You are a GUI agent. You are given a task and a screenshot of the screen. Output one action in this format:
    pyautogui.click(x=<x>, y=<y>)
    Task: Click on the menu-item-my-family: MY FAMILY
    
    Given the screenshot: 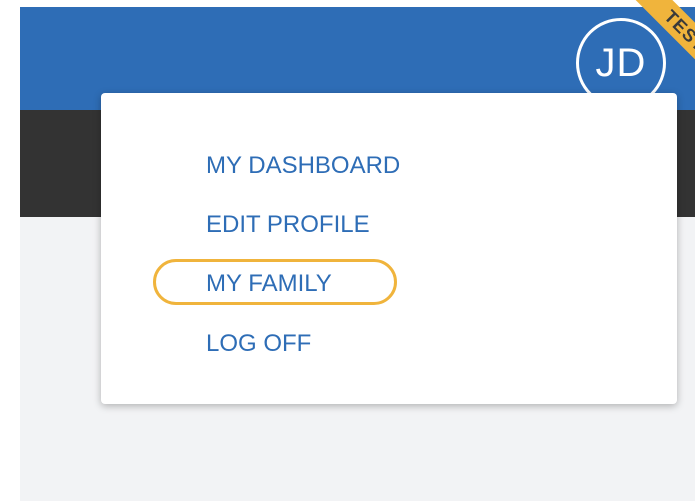 What is the action you would take?
    pyautogui.click(x=269, y=284)
    